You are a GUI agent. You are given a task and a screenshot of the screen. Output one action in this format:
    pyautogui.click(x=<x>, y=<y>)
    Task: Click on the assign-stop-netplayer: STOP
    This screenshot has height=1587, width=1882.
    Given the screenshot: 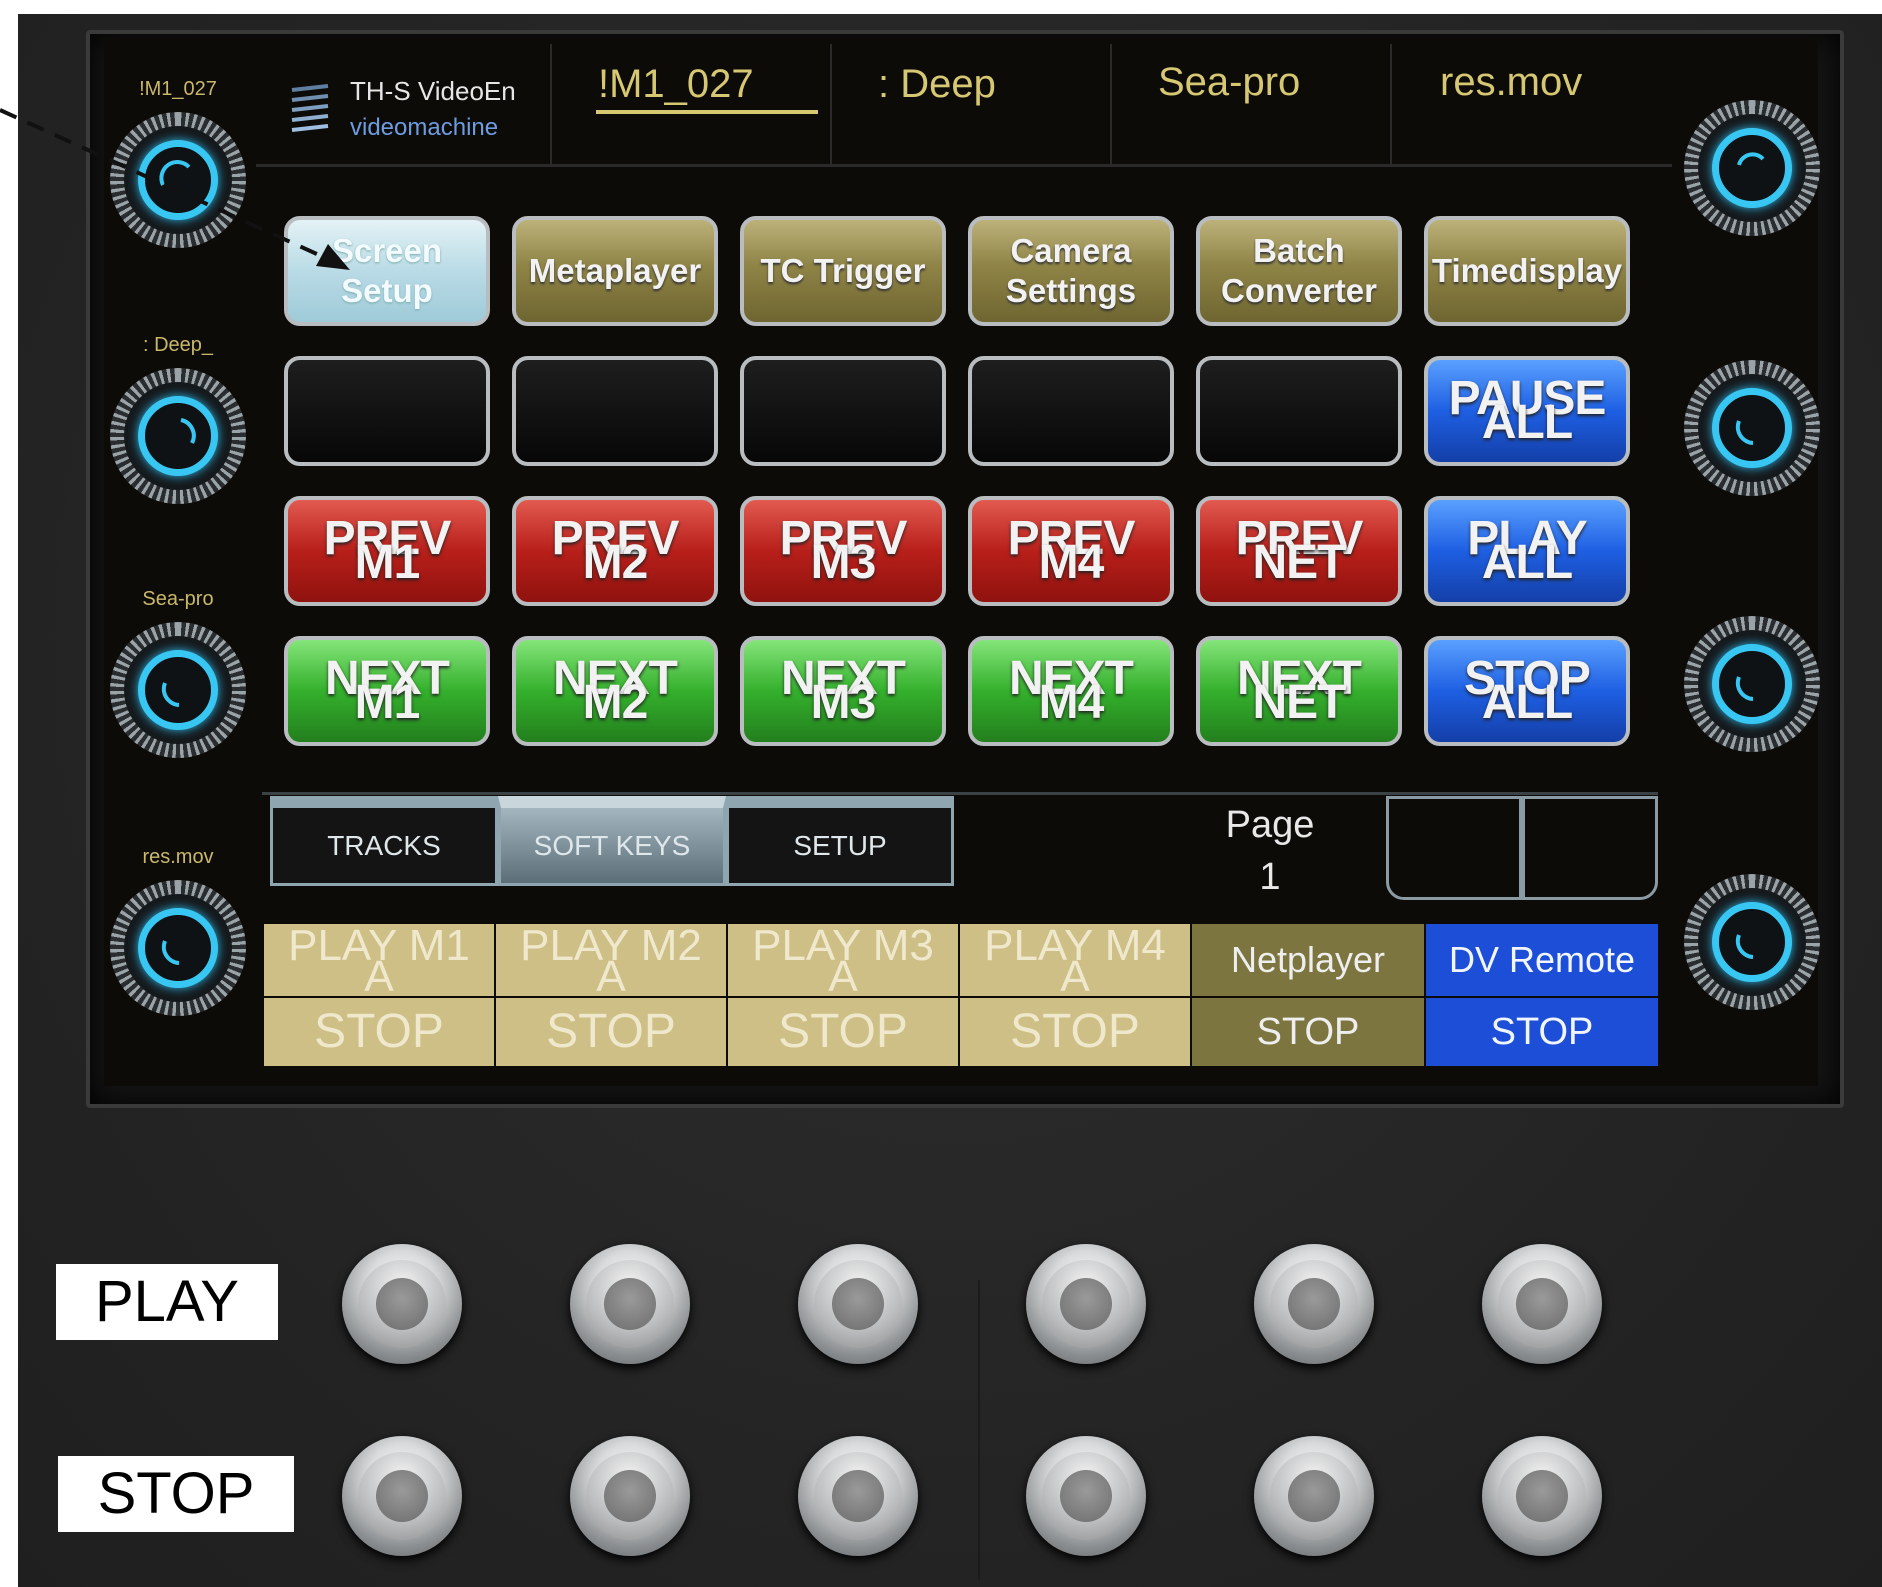 What is the action you would take?
    pyautogui.click(x=1308, y=1032)
    